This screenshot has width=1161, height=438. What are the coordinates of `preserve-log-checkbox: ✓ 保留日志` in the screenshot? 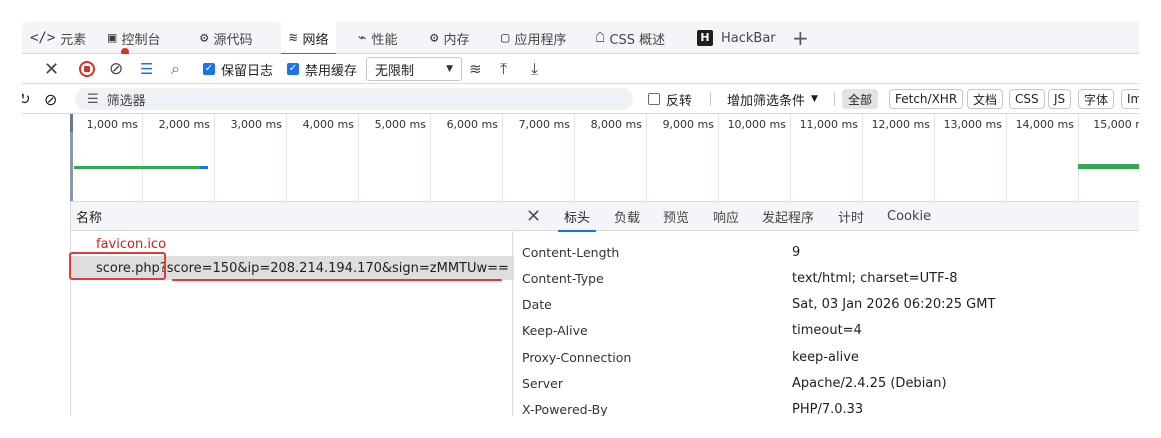 It's located at (238, 69).